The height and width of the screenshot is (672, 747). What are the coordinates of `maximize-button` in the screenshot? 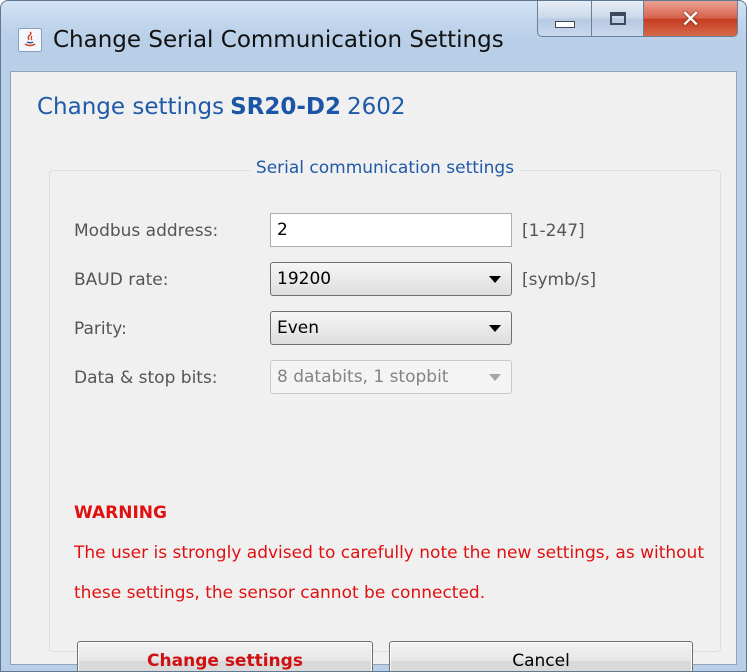 It's located at (618, 19).